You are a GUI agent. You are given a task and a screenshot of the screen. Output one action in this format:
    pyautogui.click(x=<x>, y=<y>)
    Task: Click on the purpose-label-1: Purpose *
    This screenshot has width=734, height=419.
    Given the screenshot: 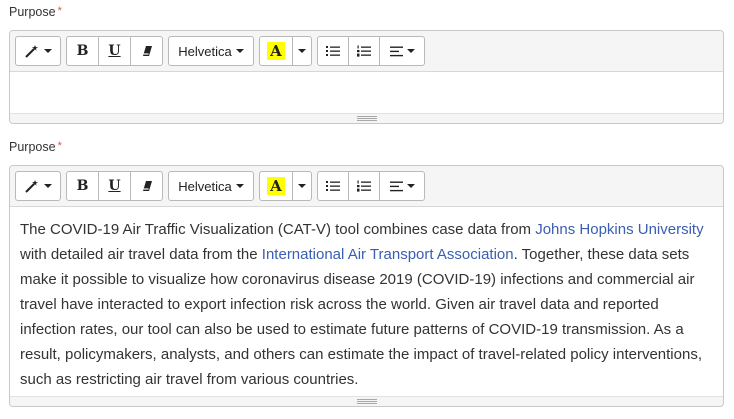 What is the action you would take?
    pyautogui.click(x=35, y=12)
    